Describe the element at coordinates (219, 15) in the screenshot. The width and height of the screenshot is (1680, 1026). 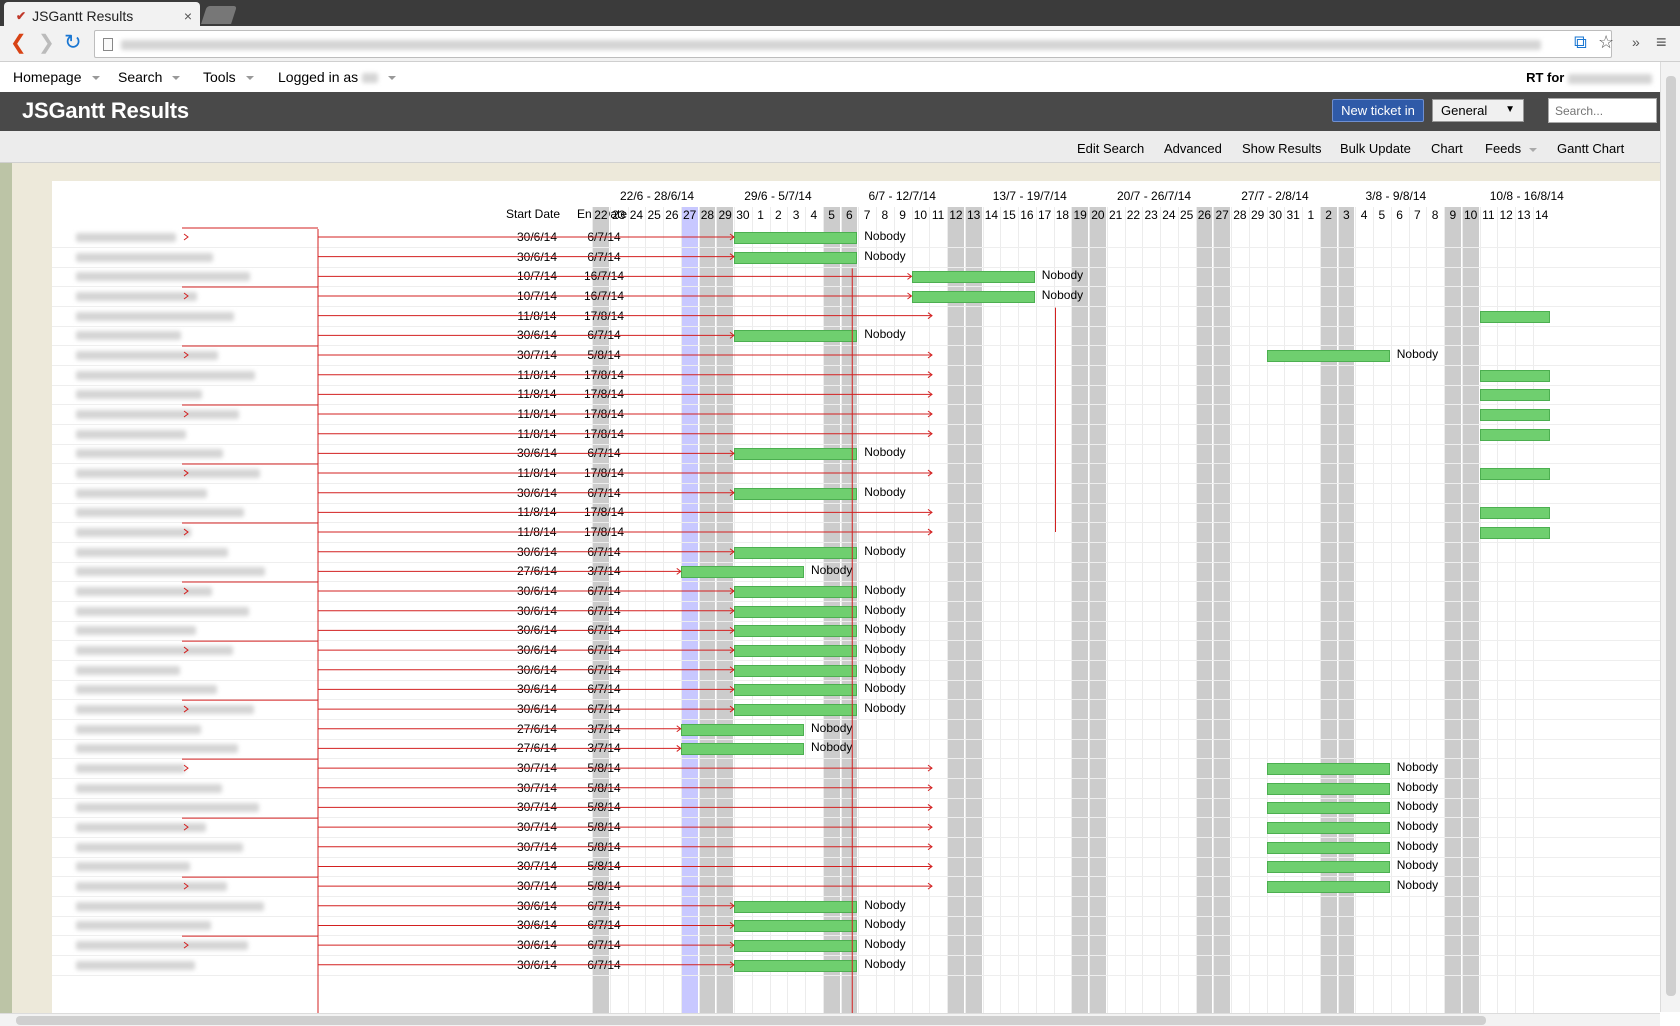
I see `new-tab-button` at that location.